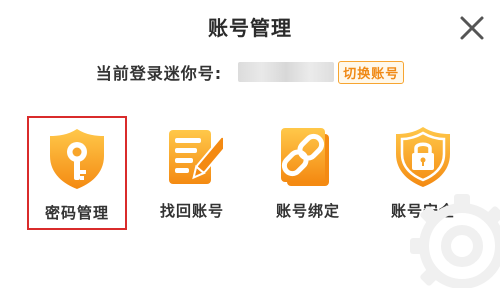 Image resolution: width=500 pixels, height=288 pixels. I want to click on gear-watermark-icon, so click(455, 241).